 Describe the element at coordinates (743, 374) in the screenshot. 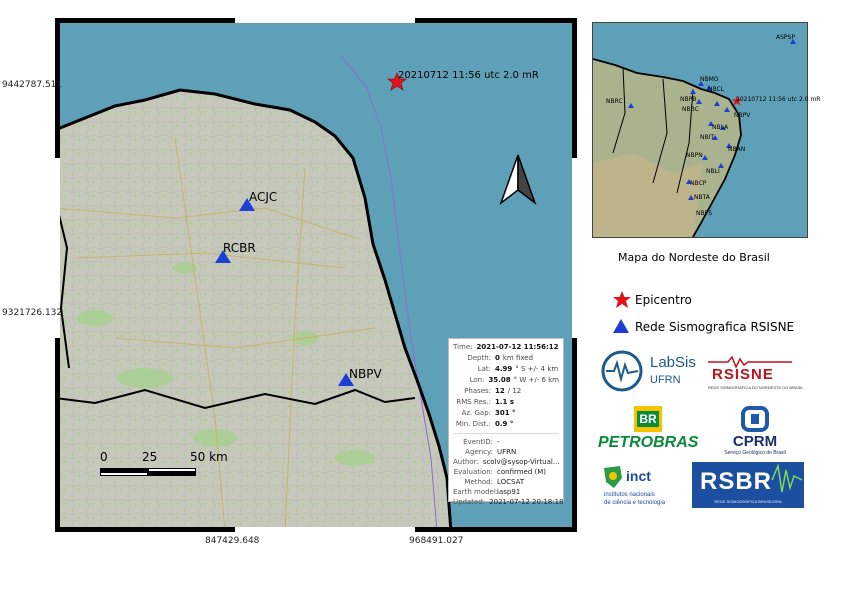

I see `rsisne-name: RSISNE` at that location.